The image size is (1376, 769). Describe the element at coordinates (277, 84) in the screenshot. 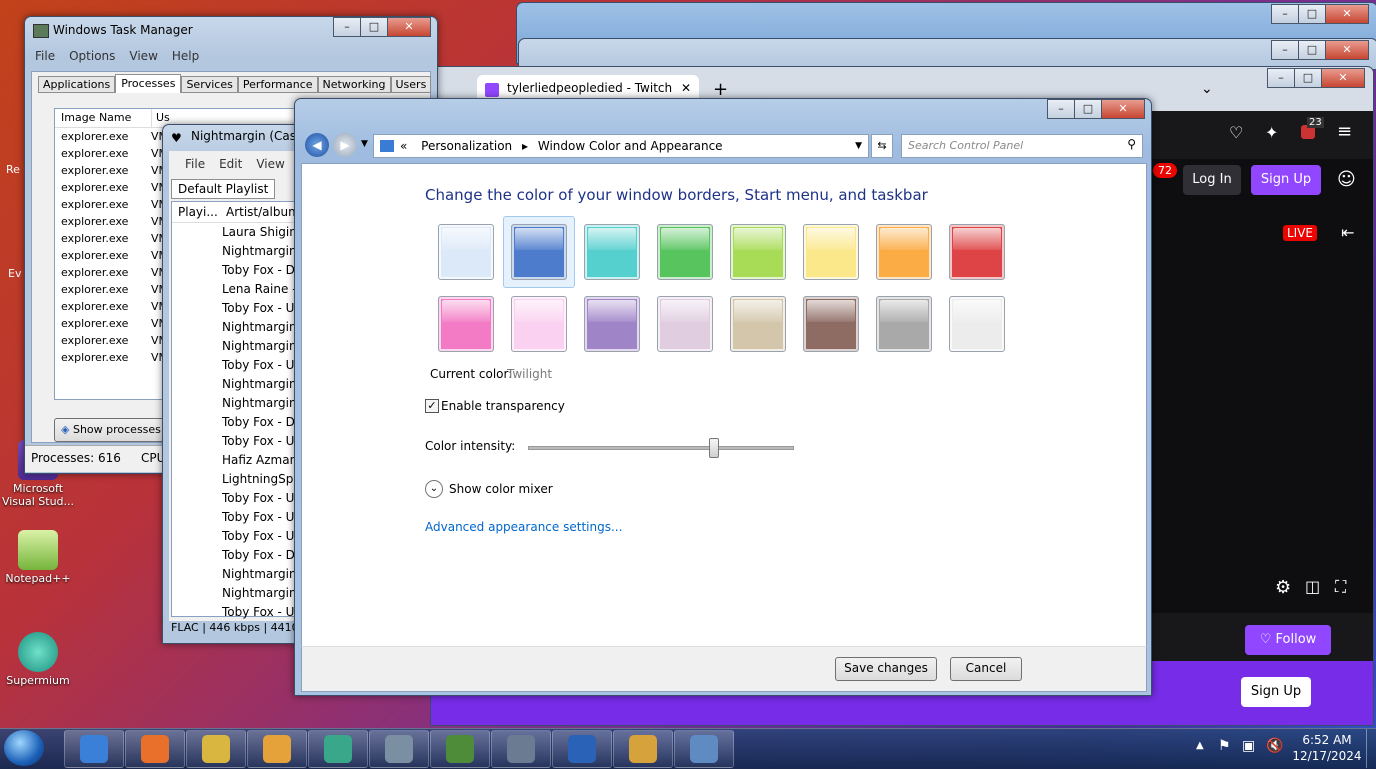

I see `tab-performance: Performance` at that location.